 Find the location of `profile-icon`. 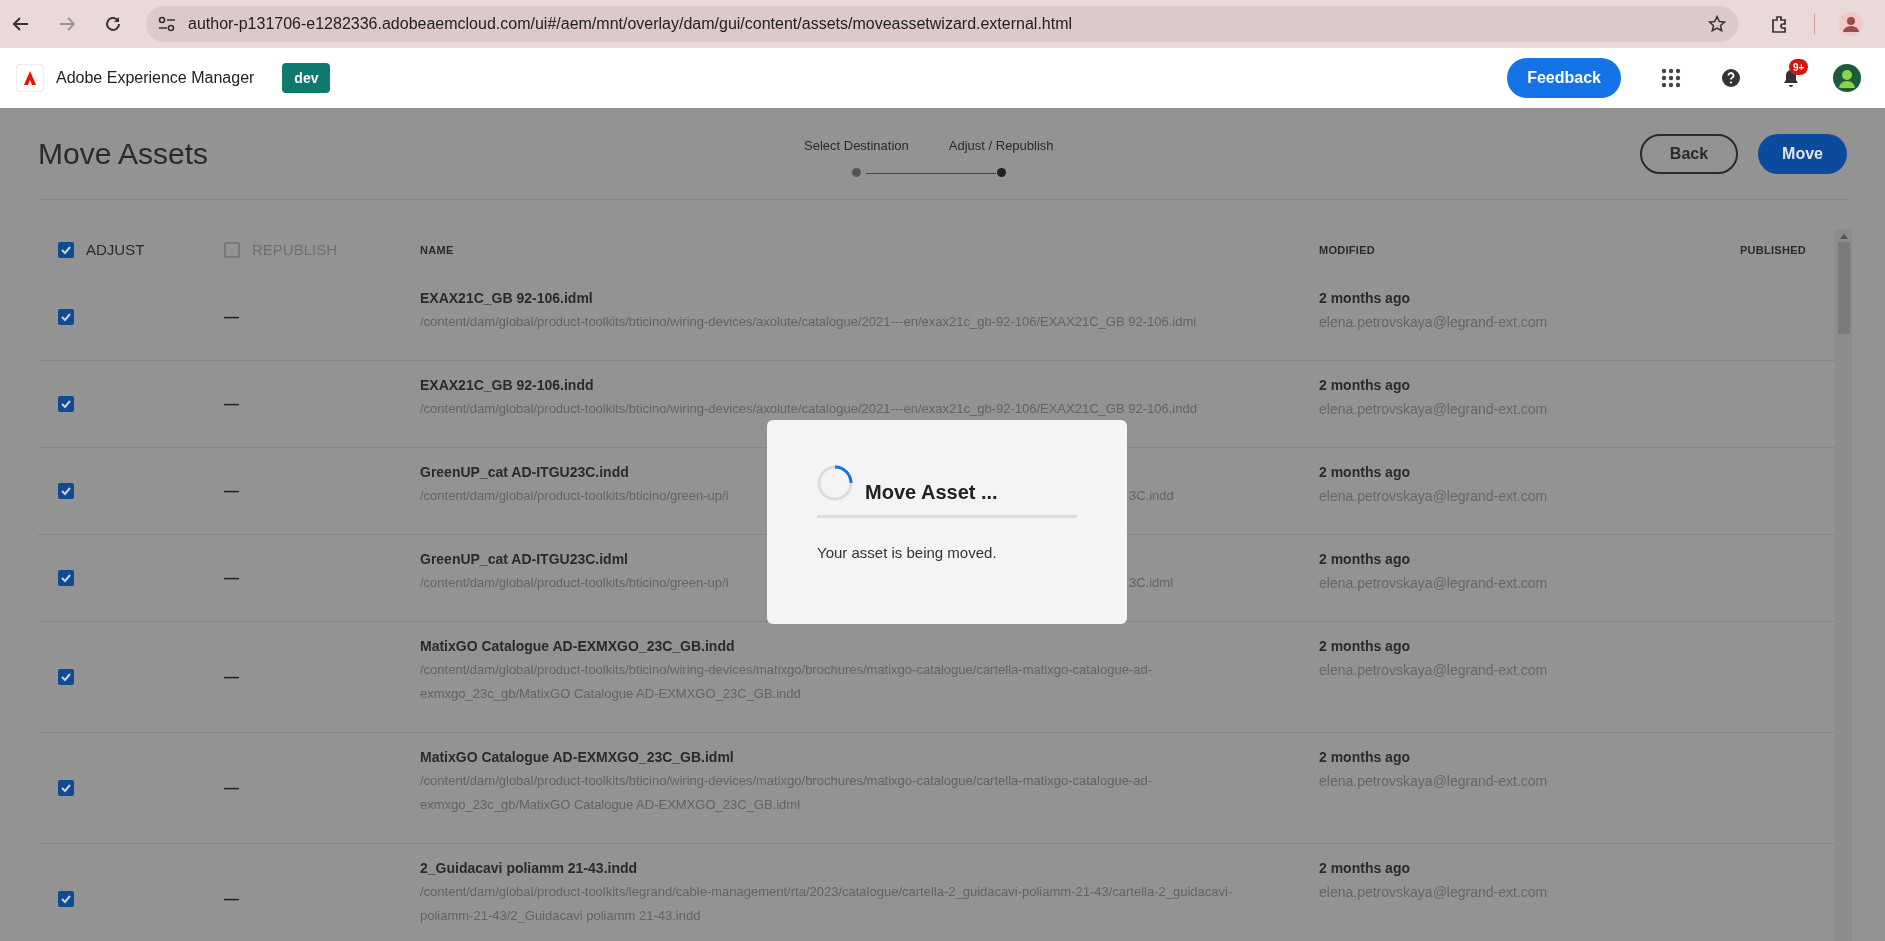

profile-icon is located at coordinates (1851, 24).